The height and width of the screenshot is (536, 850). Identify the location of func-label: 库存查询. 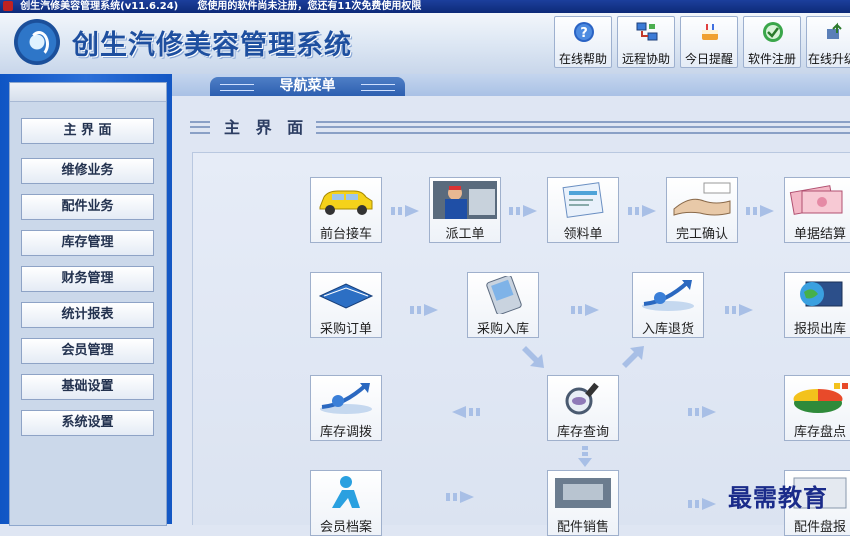
(582, 432).